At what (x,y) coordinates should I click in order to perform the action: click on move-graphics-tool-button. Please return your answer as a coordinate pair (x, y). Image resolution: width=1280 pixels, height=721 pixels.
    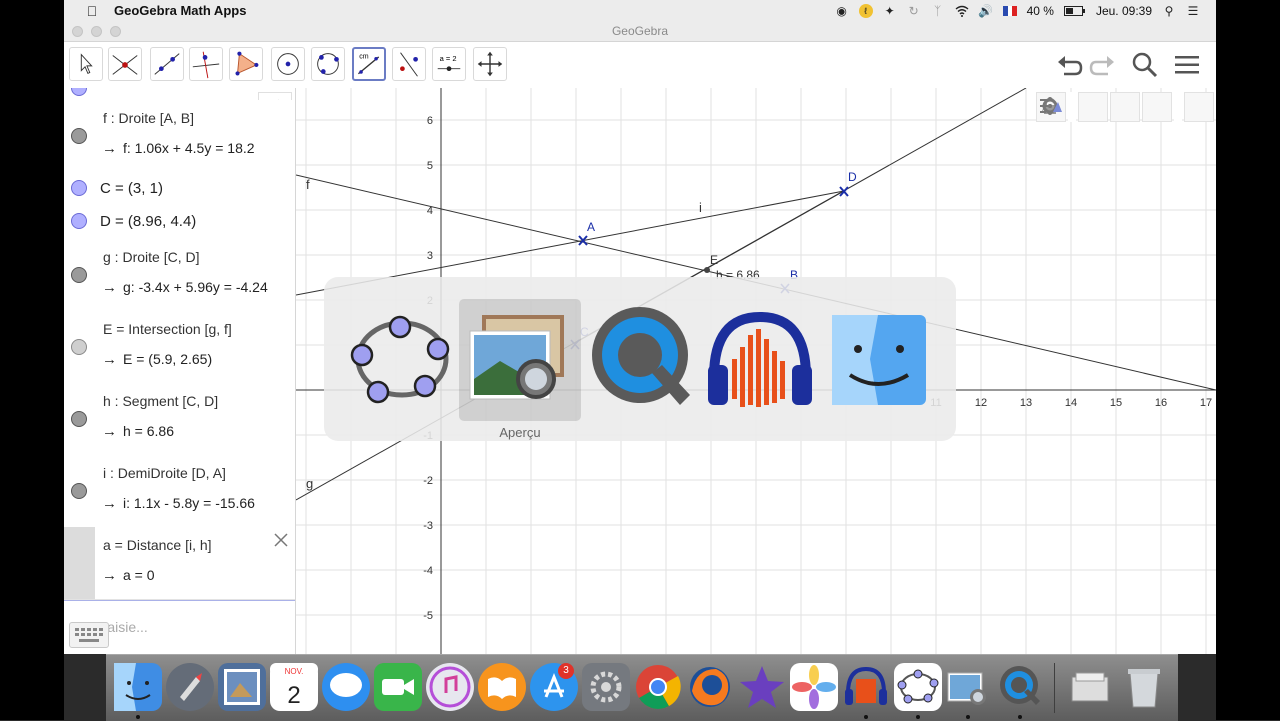
    Looking at the image, I should click on (490, 64).